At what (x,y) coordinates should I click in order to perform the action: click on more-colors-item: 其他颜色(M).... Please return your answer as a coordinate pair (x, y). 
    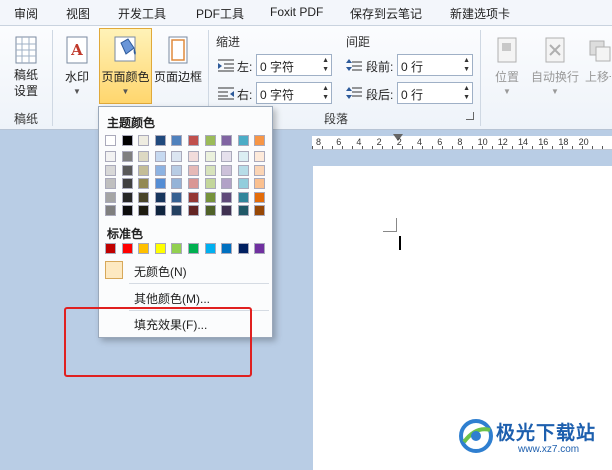
    Looking at the image, I should click on (185, 297).